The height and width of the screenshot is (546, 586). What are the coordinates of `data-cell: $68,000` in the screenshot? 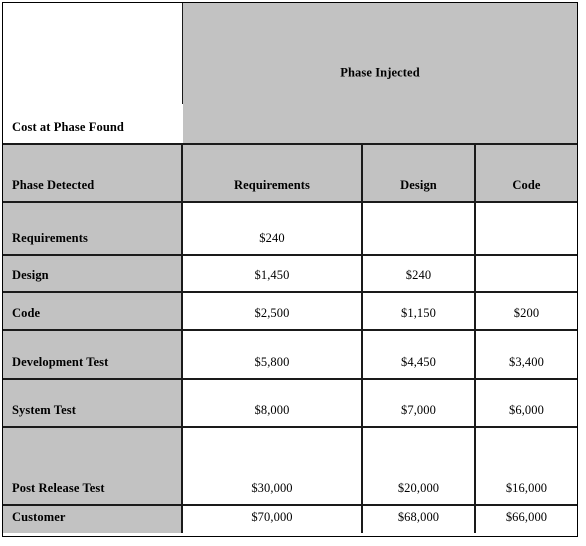 It's located at (419, 519).